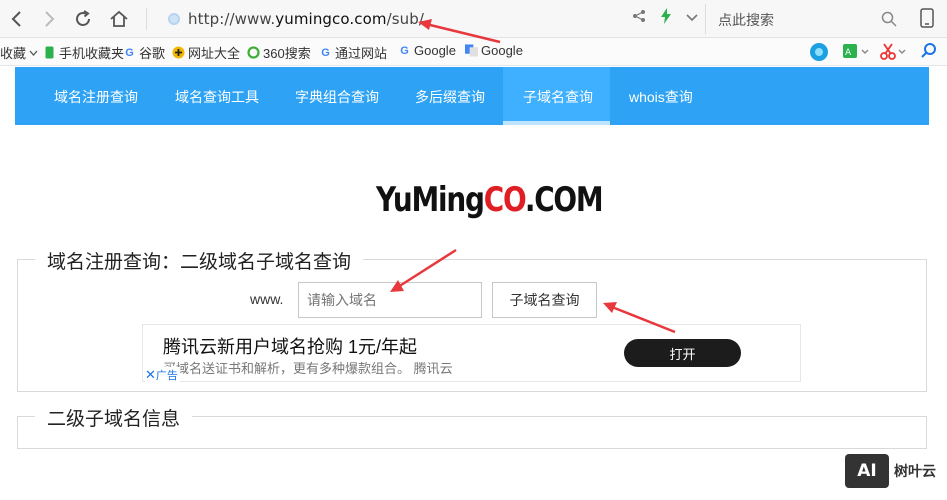 The image size is (947, 500). What do you see at coordinates (337, 97) in the screenshot?
I see `nav-dictionary: 字典组合查询` at bounding box center [337, 97].